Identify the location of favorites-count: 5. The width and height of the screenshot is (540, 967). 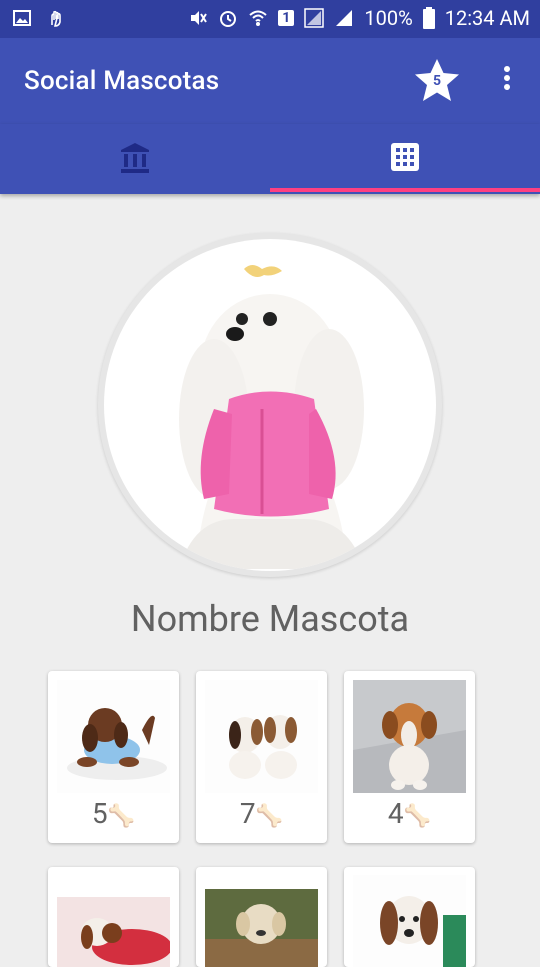
(437, 81).